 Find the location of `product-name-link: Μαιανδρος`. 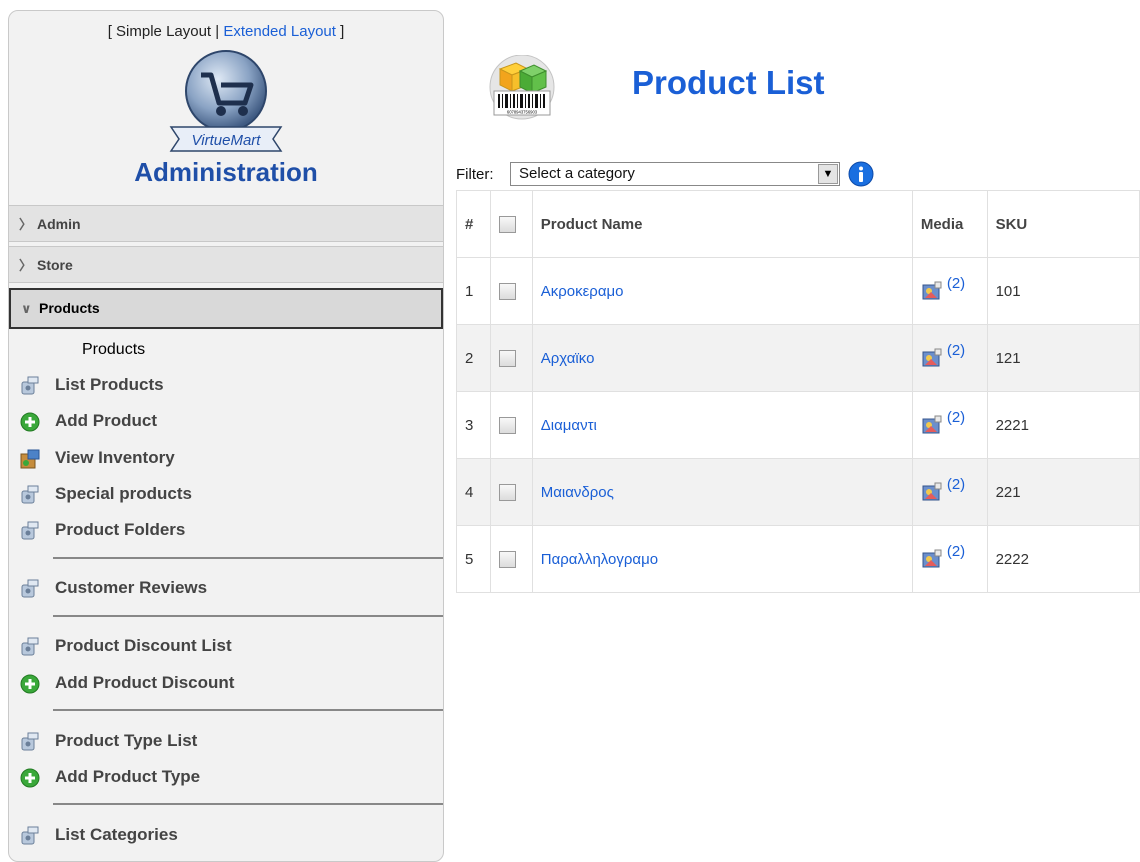

product-name-link: Μαιανδρος is located at coordinates (577, 492).